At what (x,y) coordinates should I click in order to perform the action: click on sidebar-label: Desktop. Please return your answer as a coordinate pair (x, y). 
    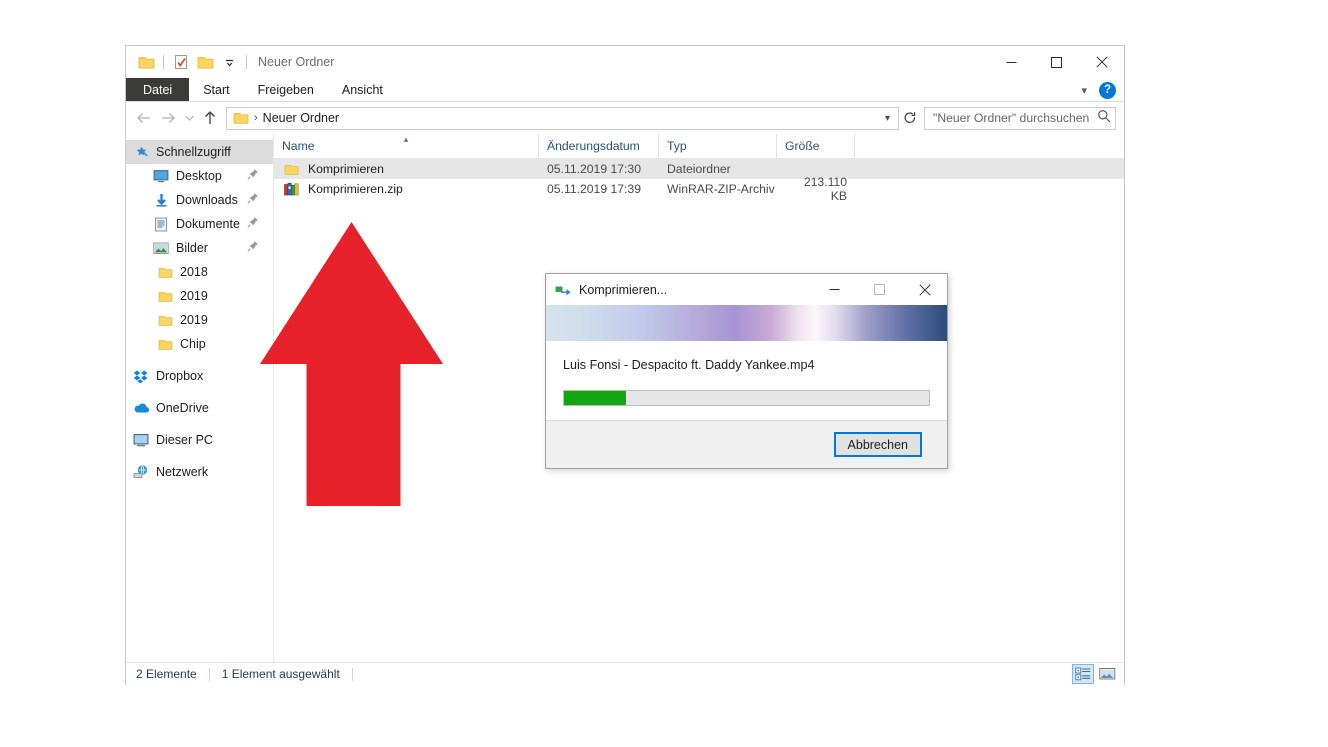
    Looking at the image, I should click on (199, 176).